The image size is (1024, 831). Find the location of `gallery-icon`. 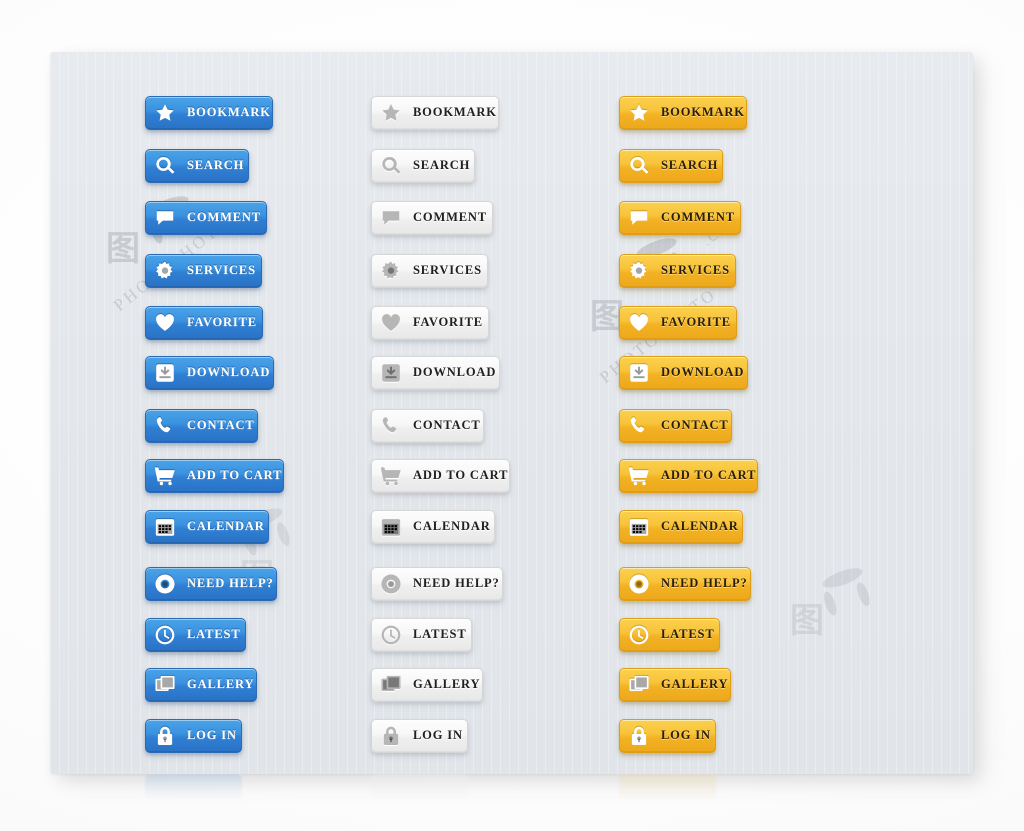

gallery-icon is located at coordinates (164, 685).